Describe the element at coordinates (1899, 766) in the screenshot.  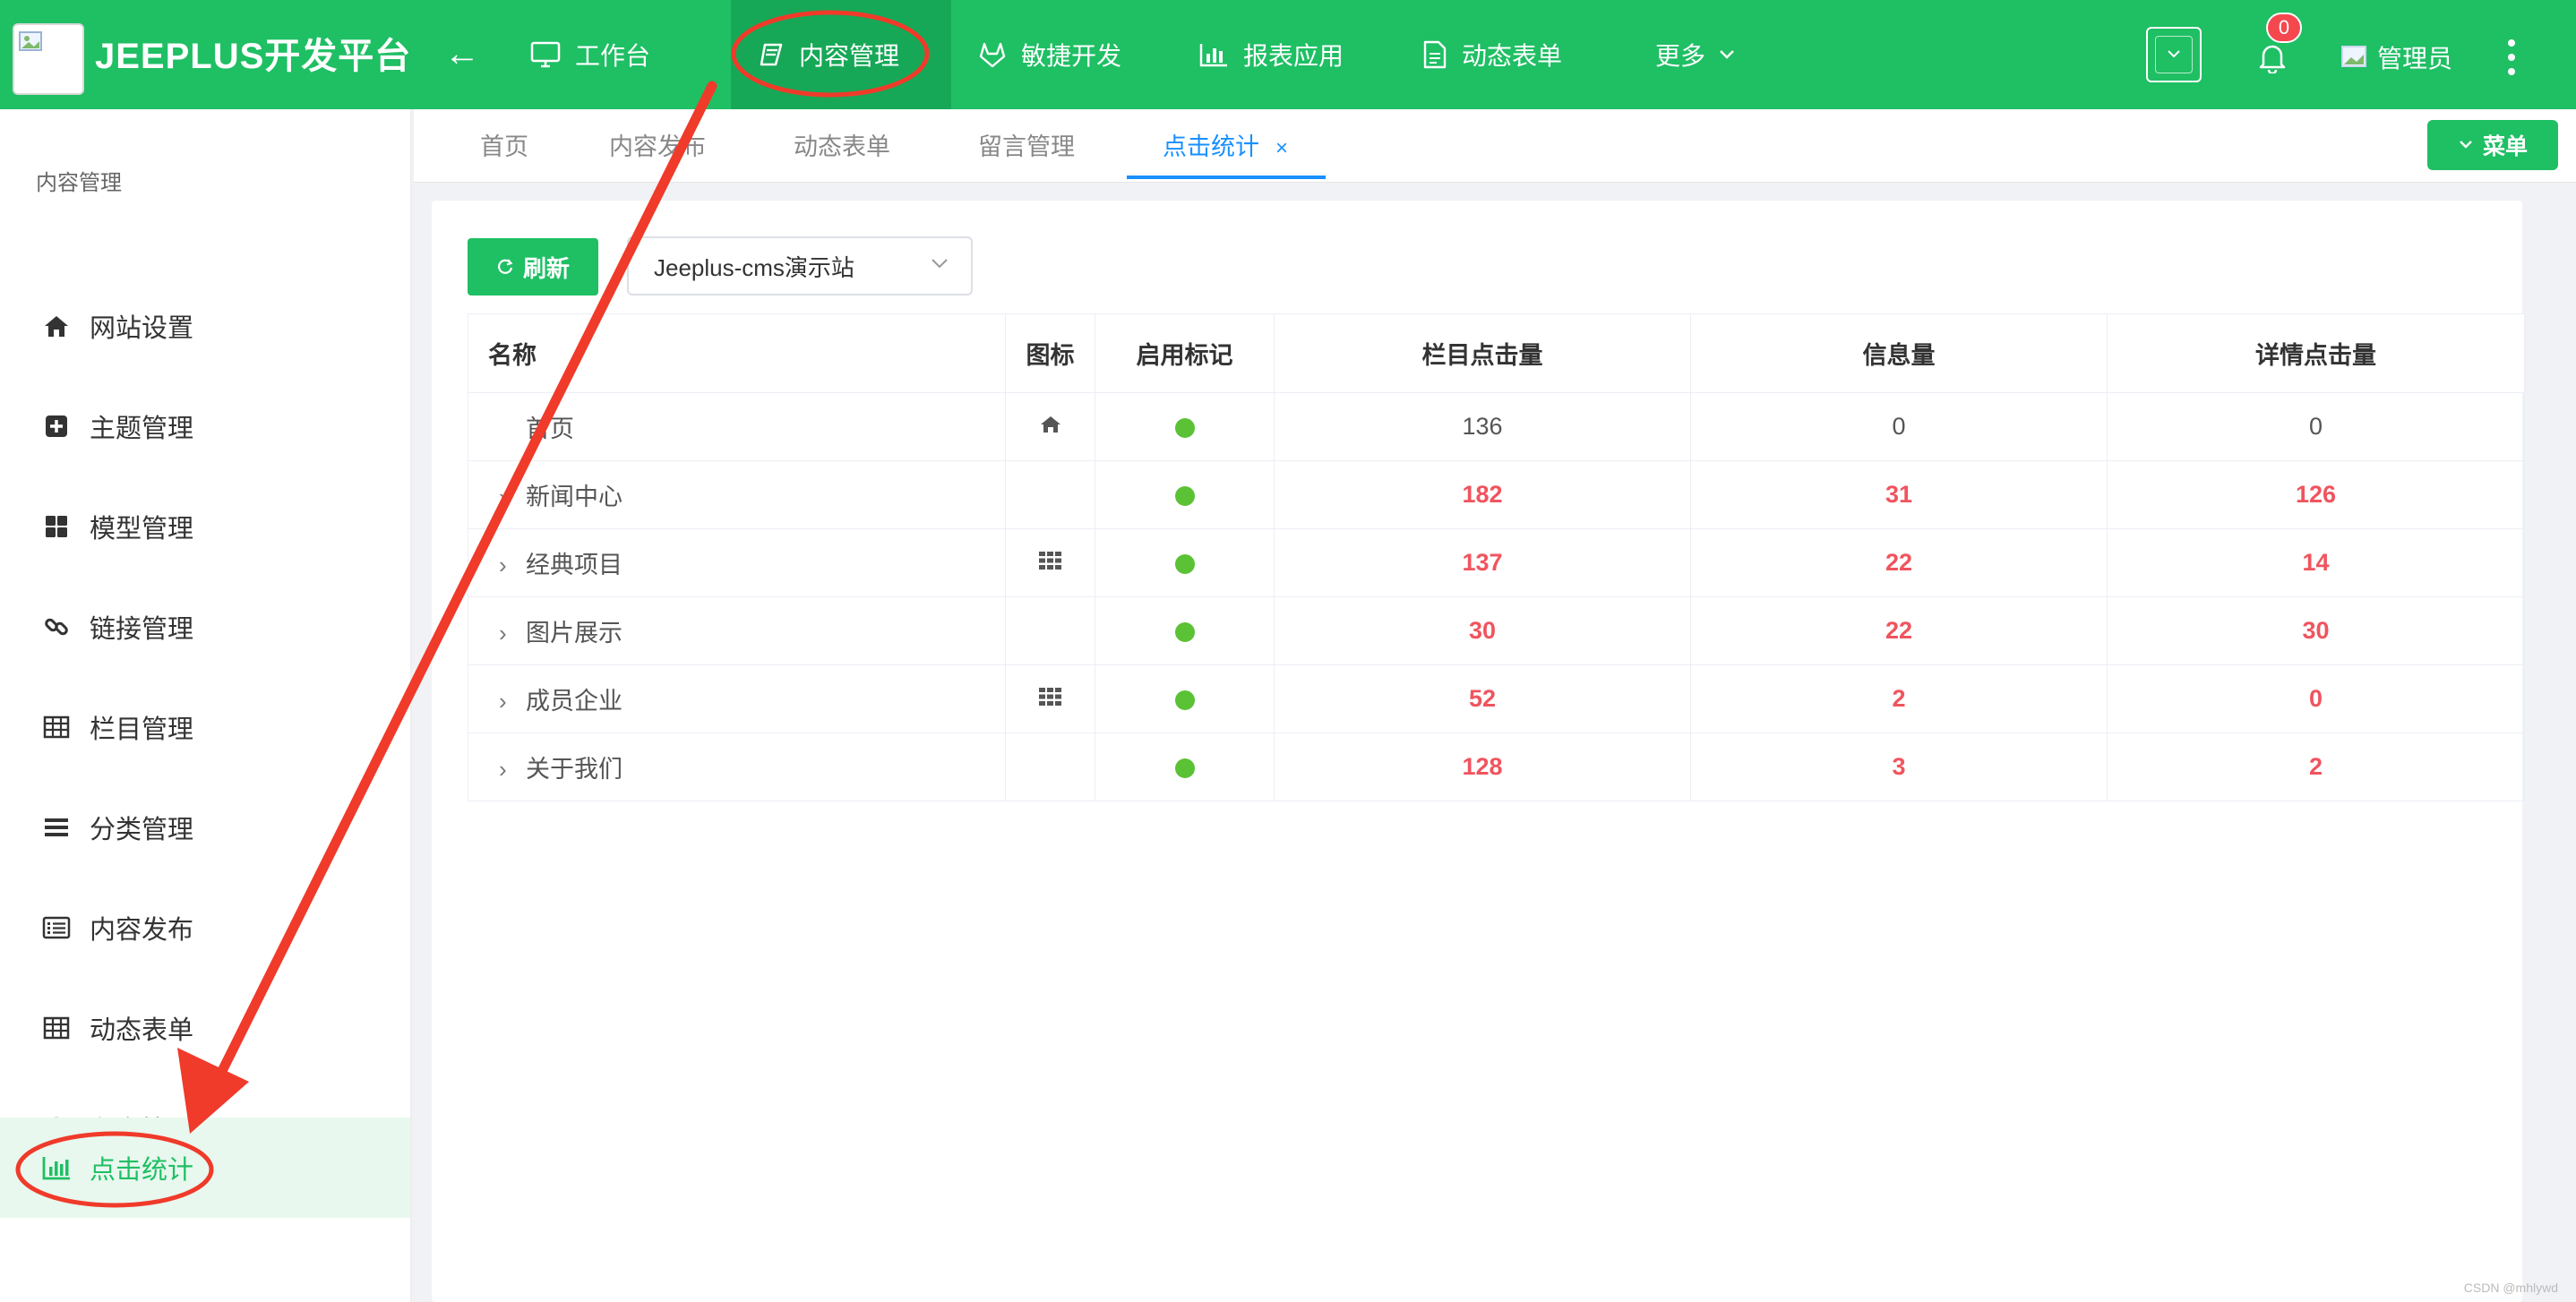
I see `info-count: 3` at that location.